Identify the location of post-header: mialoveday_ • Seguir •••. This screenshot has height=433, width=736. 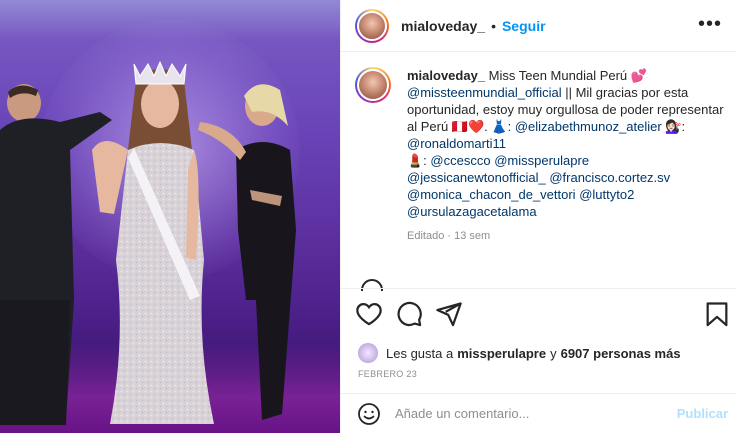
(538, 26).